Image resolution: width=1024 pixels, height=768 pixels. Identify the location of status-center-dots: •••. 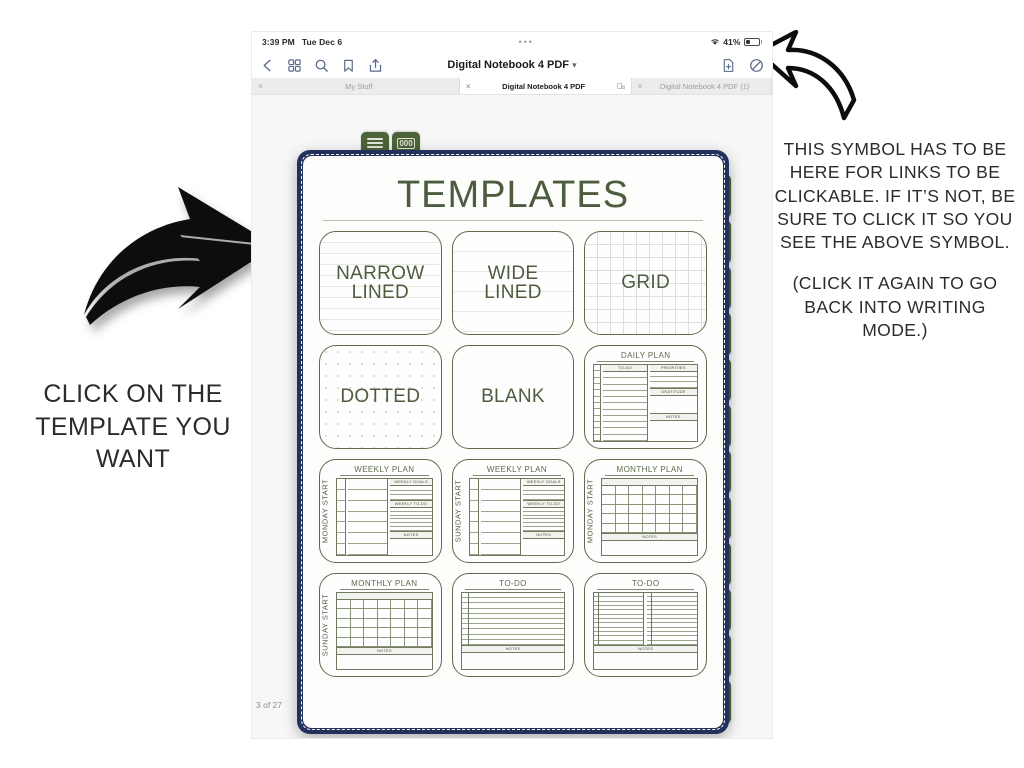
(526, 42).